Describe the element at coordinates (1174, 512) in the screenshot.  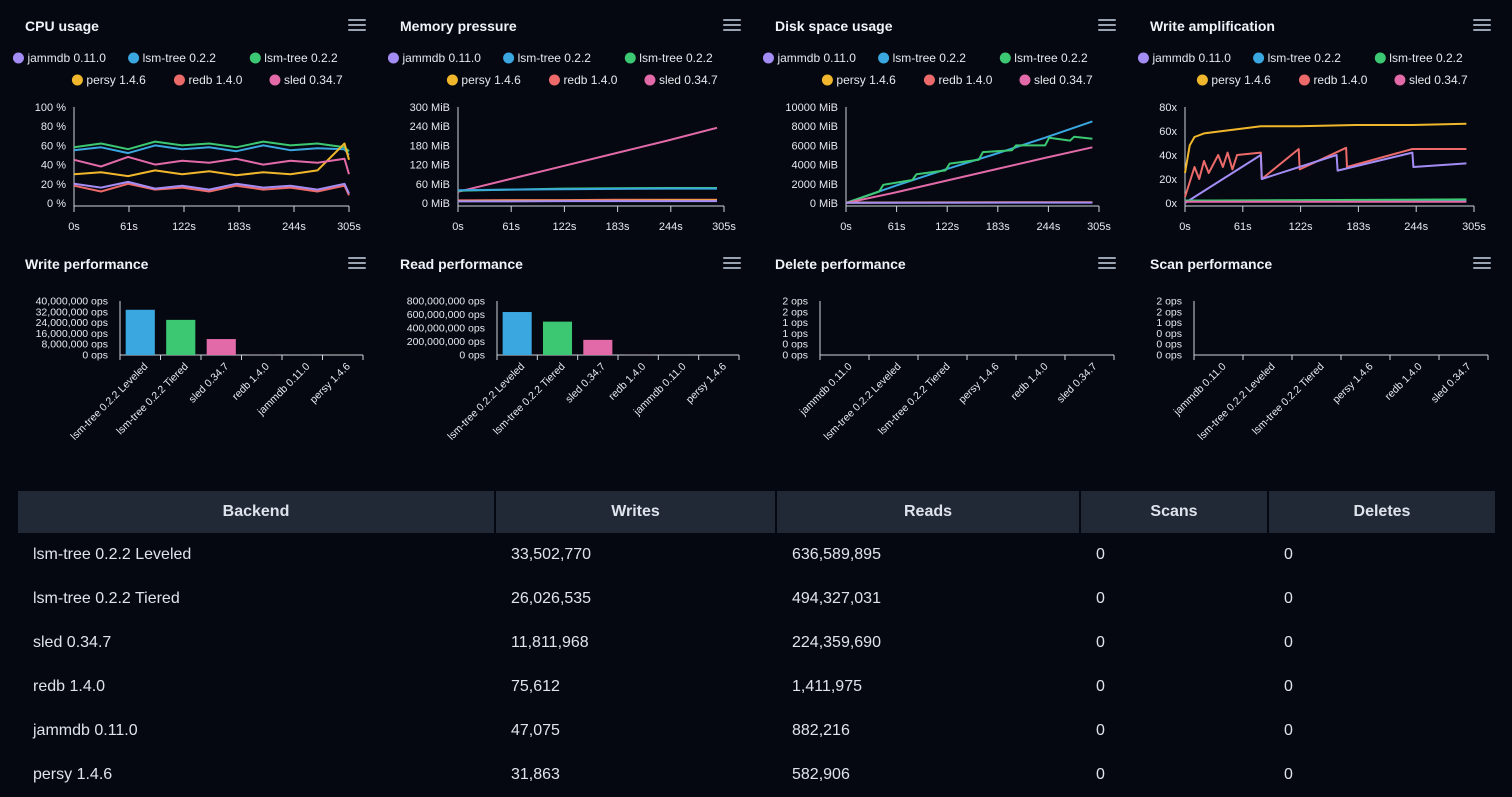
I see `column-header-scans: Scans` at that location.